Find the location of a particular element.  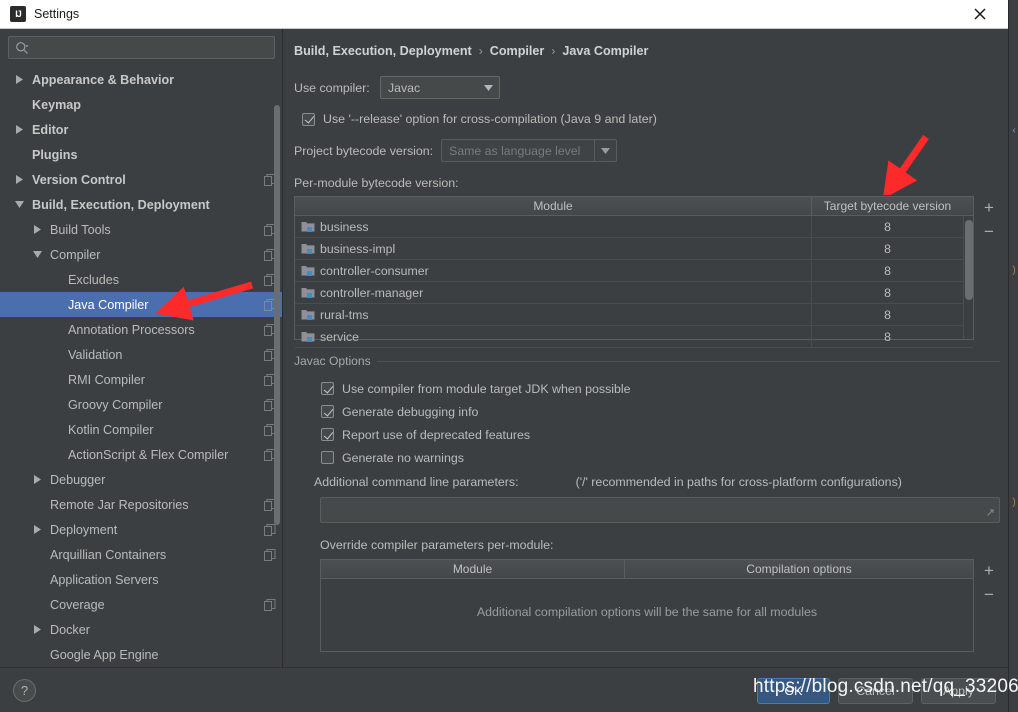

project-bytecode-dropdown: Same as language level is located at coordinates (529, 150).